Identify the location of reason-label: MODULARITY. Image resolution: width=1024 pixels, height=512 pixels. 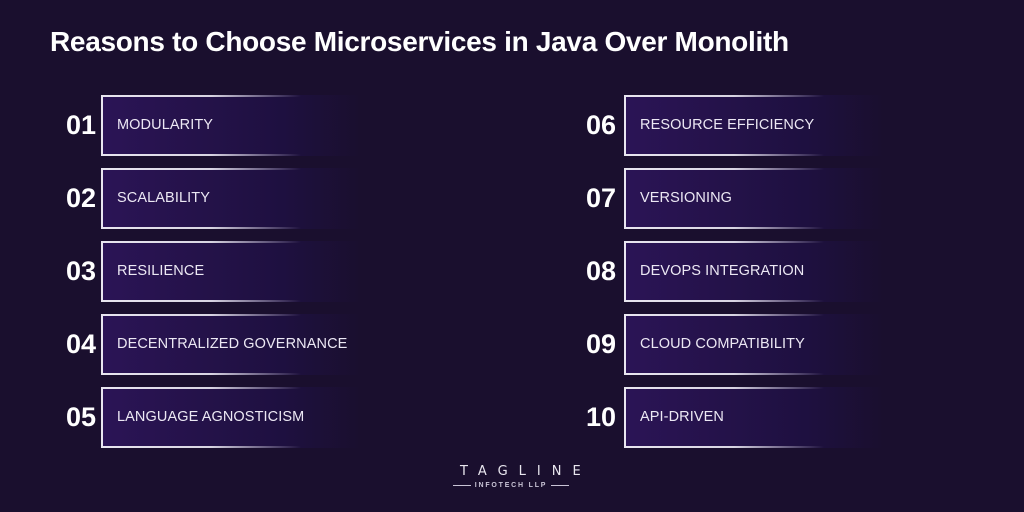
(165, 125).